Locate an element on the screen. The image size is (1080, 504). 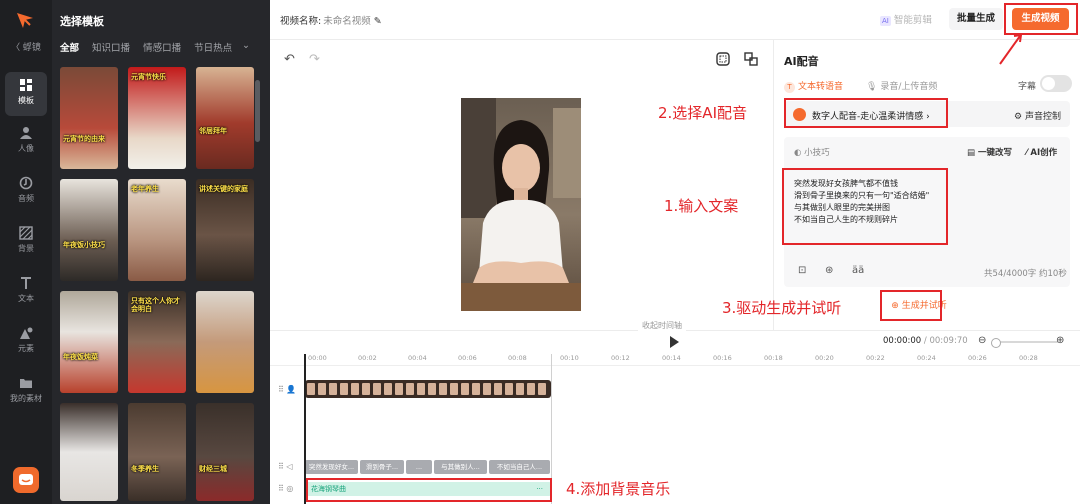
tab-festival: 节日热点 is located at coordinates (213, 48).